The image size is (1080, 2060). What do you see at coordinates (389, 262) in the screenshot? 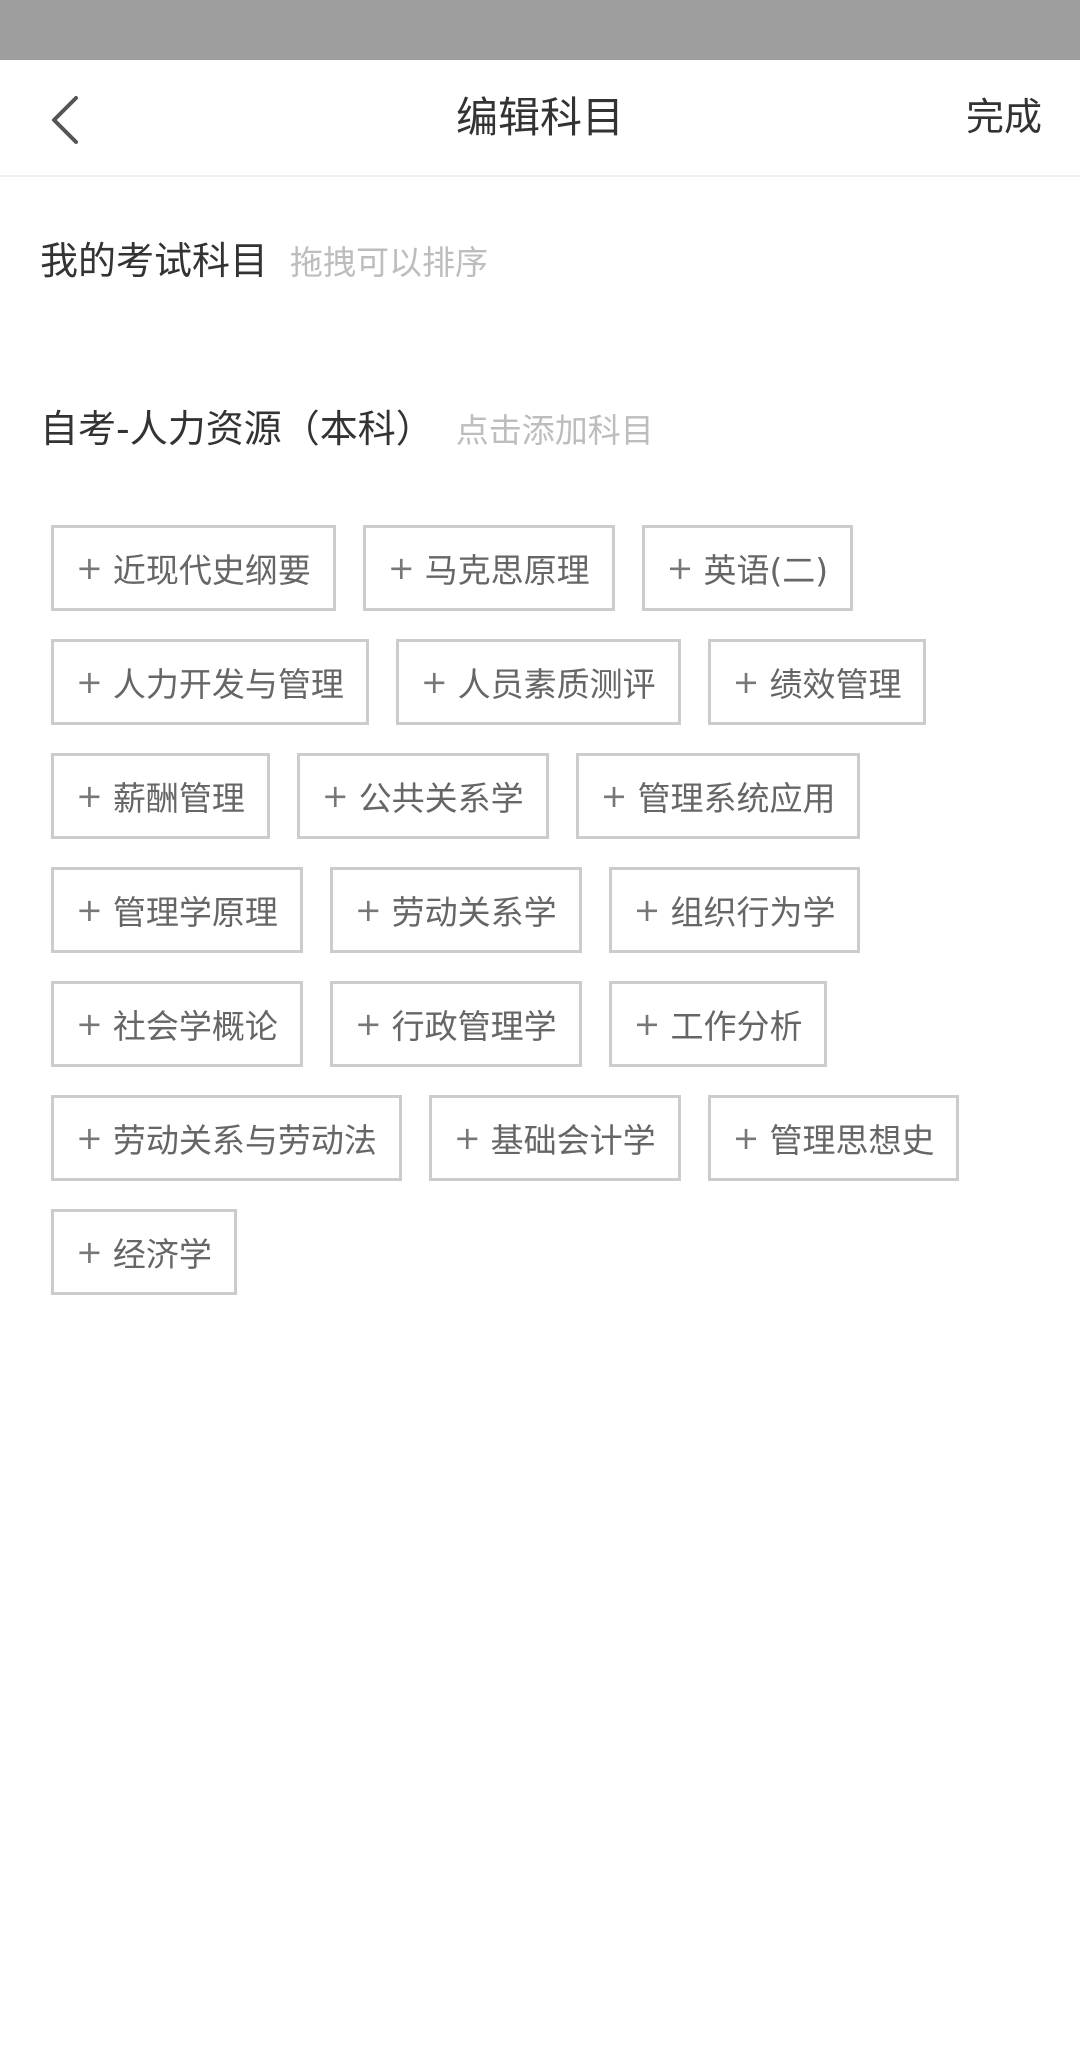
I see `drag-sort-hint: 拖拽可以排序` at bounding box center [389, 262].